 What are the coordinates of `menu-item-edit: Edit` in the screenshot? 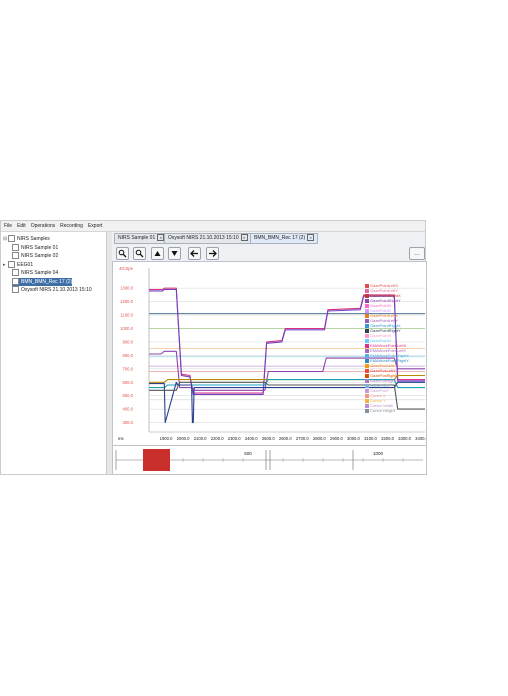 It's located at (21, 225).